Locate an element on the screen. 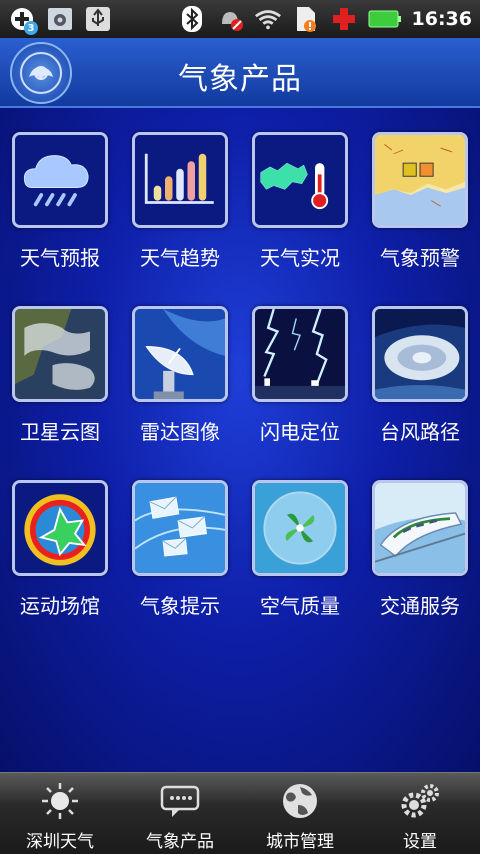 The image size is (480, 854). grid-item-weather-forecast: 天气预报 is located at coordinates (60, 189).